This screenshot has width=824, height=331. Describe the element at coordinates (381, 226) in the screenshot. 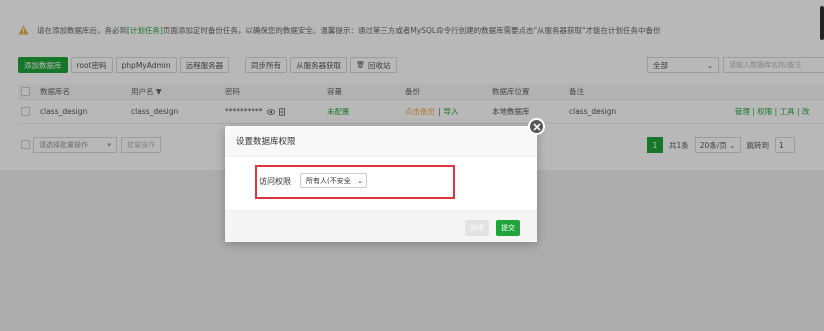

I see `dialog-footer: 关闭 提交` at that location.